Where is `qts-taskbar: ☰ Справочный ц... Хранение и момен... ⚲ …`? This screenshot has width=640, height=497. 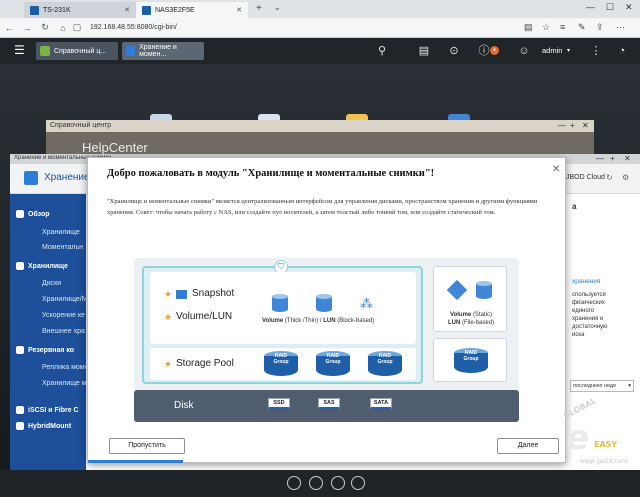
qts-taskbar: ☰ Справочный ц... Хранение и момен... ⚲ … is located at coordinates (320, 51).